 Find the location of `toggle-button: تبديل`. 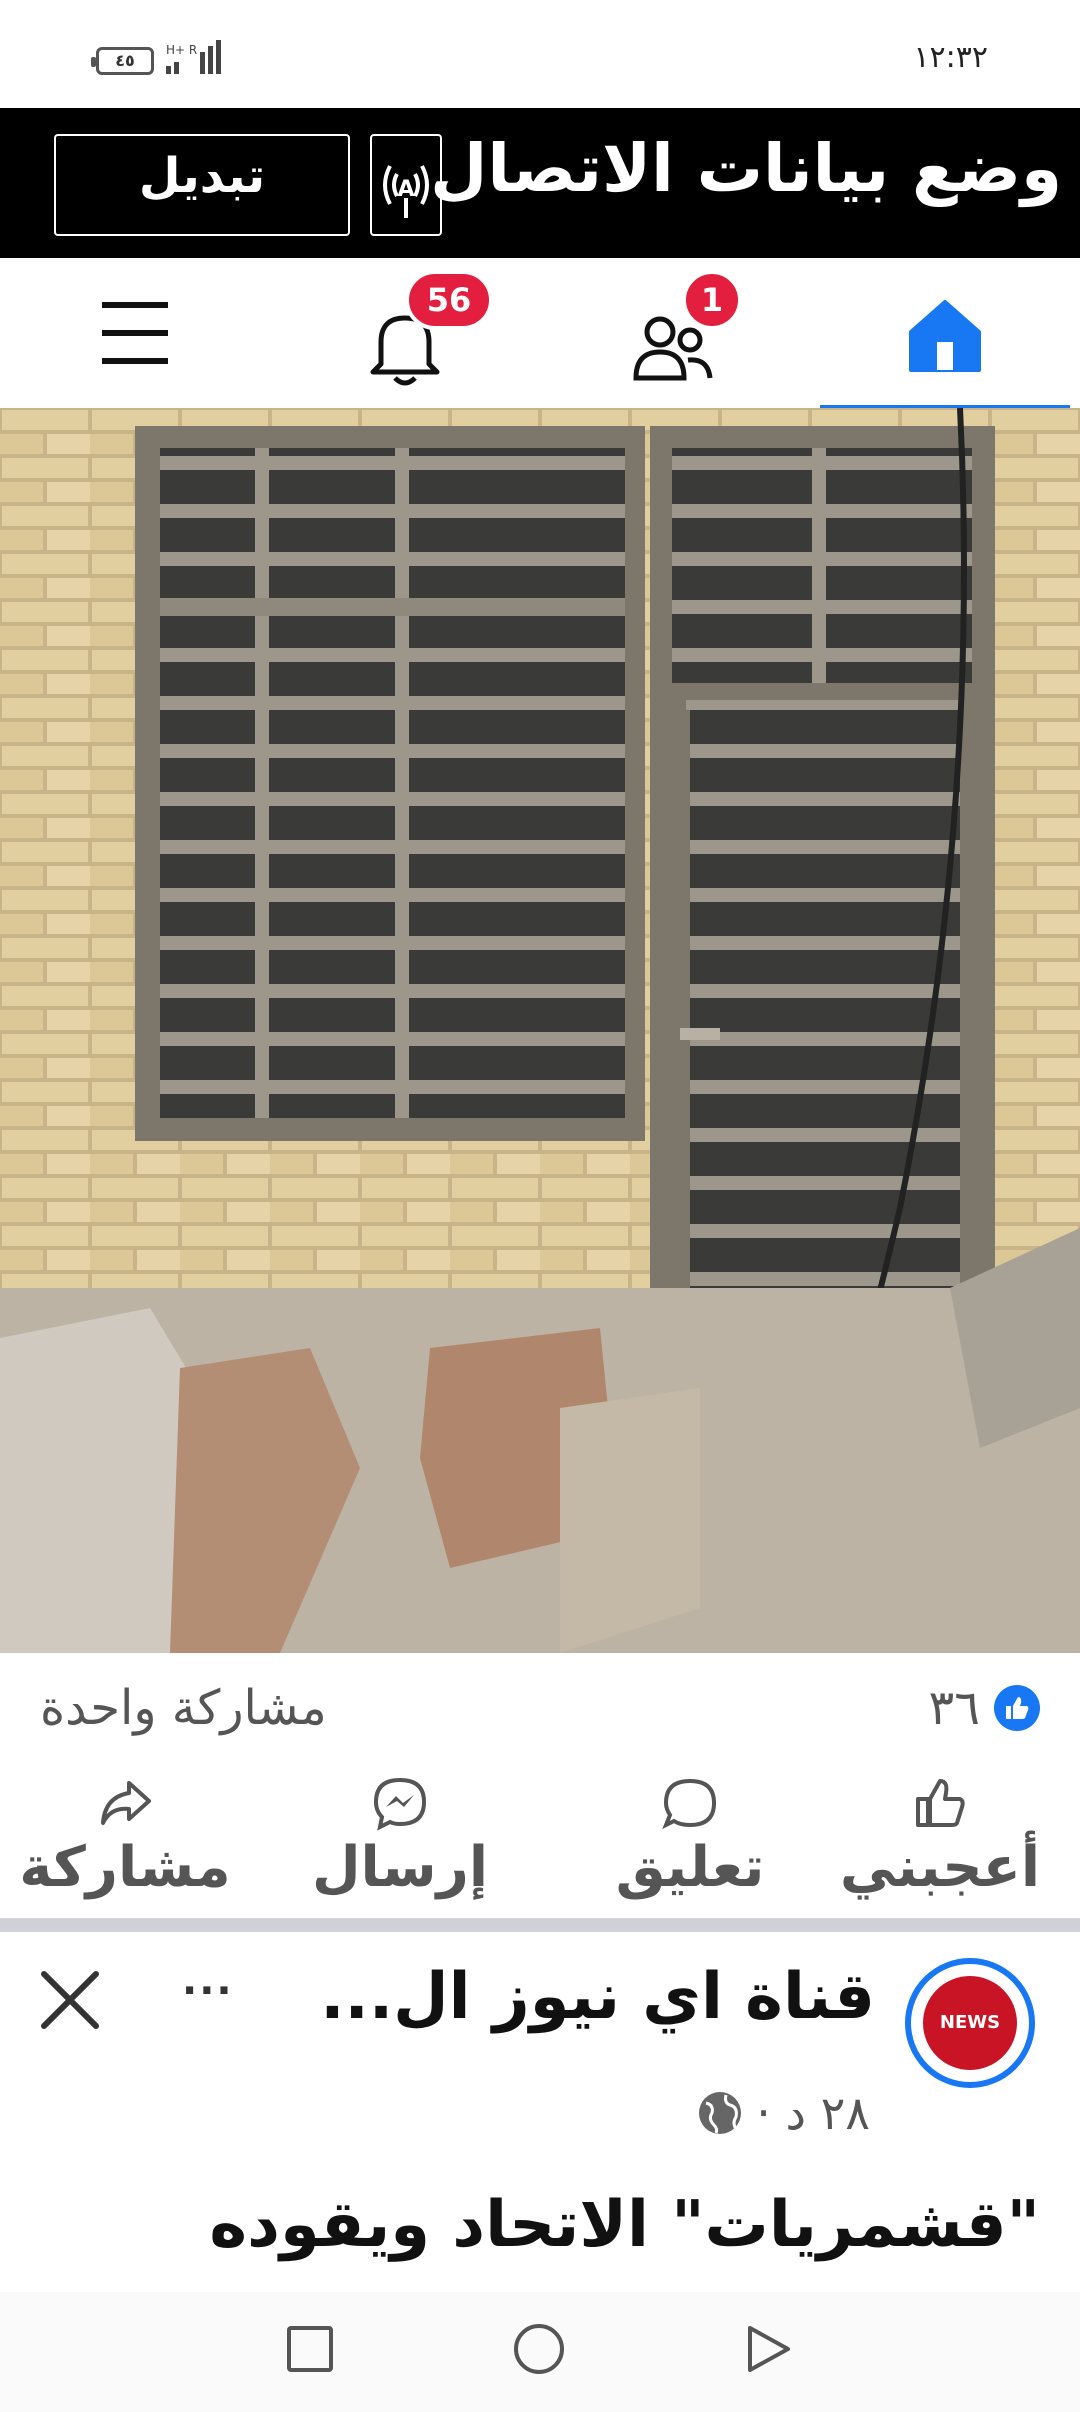

toggle-button: تبديل is located at coordinates (202, 185).